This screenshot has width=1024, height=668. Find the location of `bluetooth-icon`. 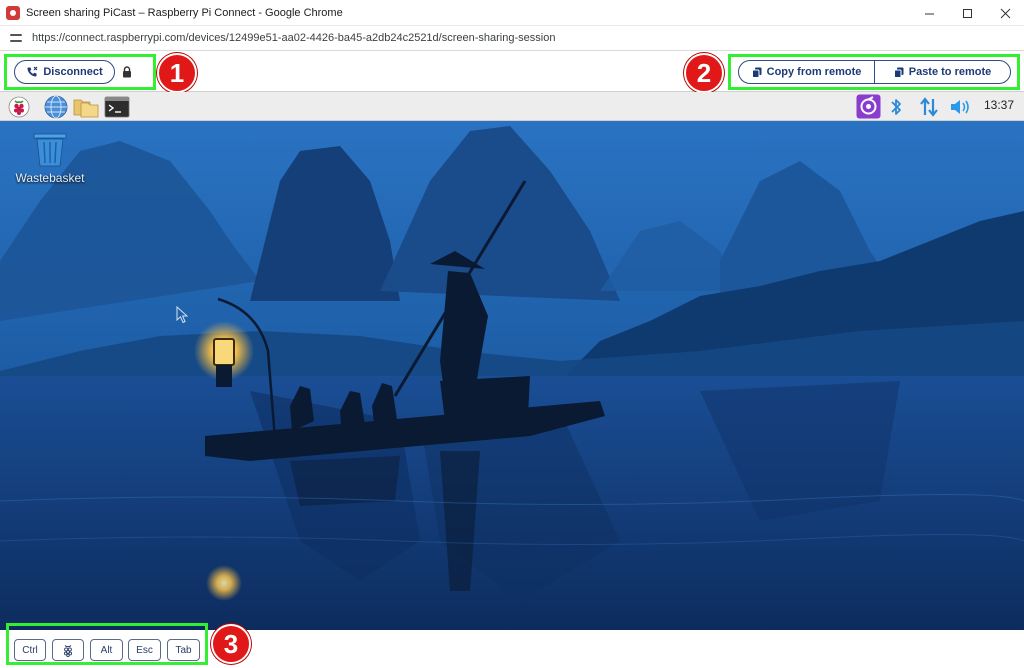

bluetooth-icon is located at coordinates (896, 106).